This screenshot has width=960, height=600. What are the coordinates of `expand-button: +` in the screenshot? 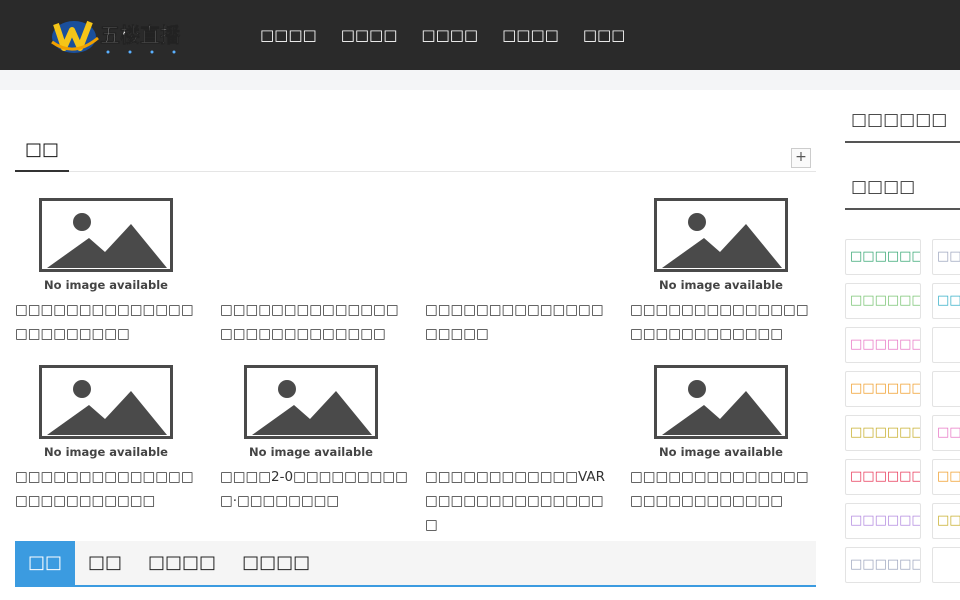 It's located at (801, 158).